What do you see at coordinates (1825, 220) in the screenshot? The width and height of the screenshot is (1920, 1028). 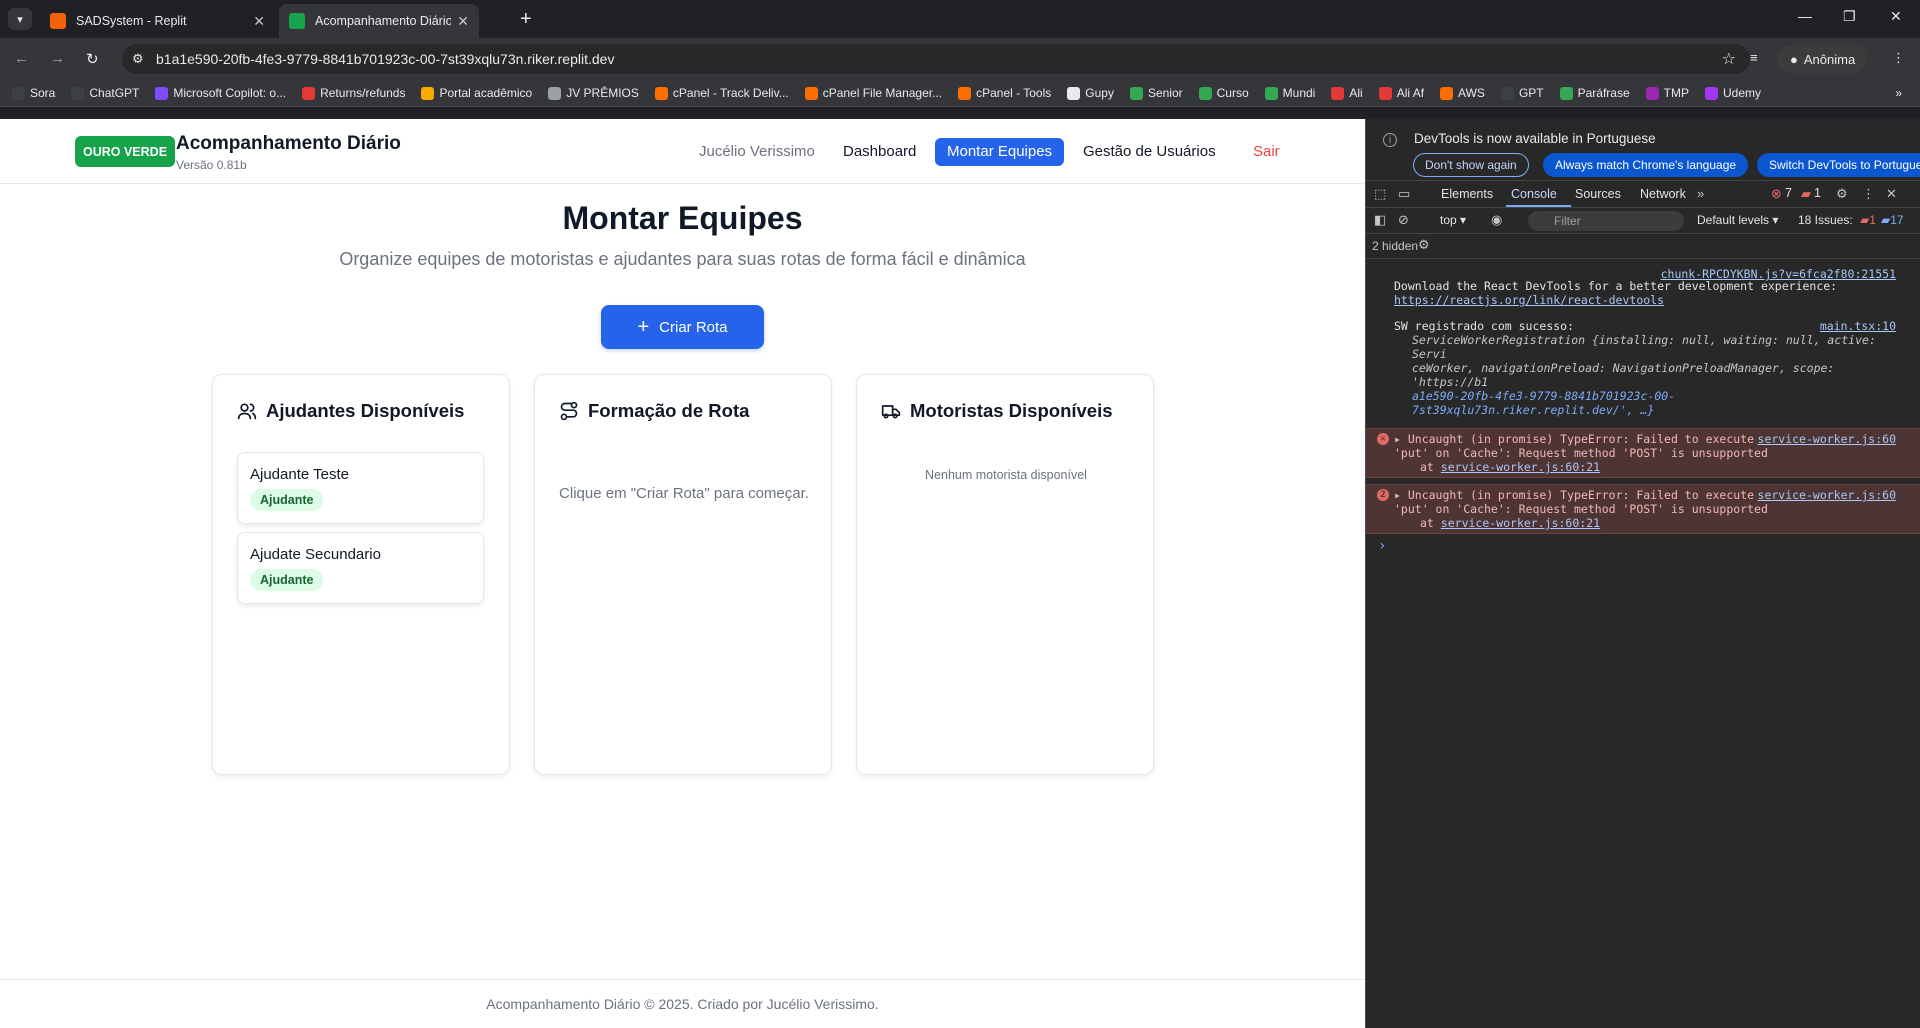 I see `issues-label: 18 Issues:` at bounding box center [1825, 220].